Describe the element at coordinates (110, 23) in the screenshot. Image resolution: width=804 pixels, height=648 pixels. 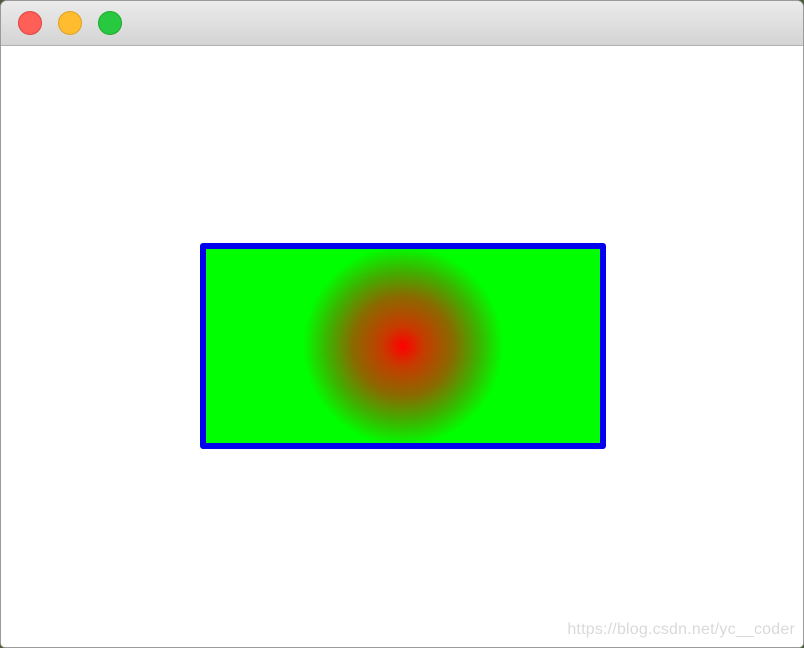
I see `zoom-button` at that location.